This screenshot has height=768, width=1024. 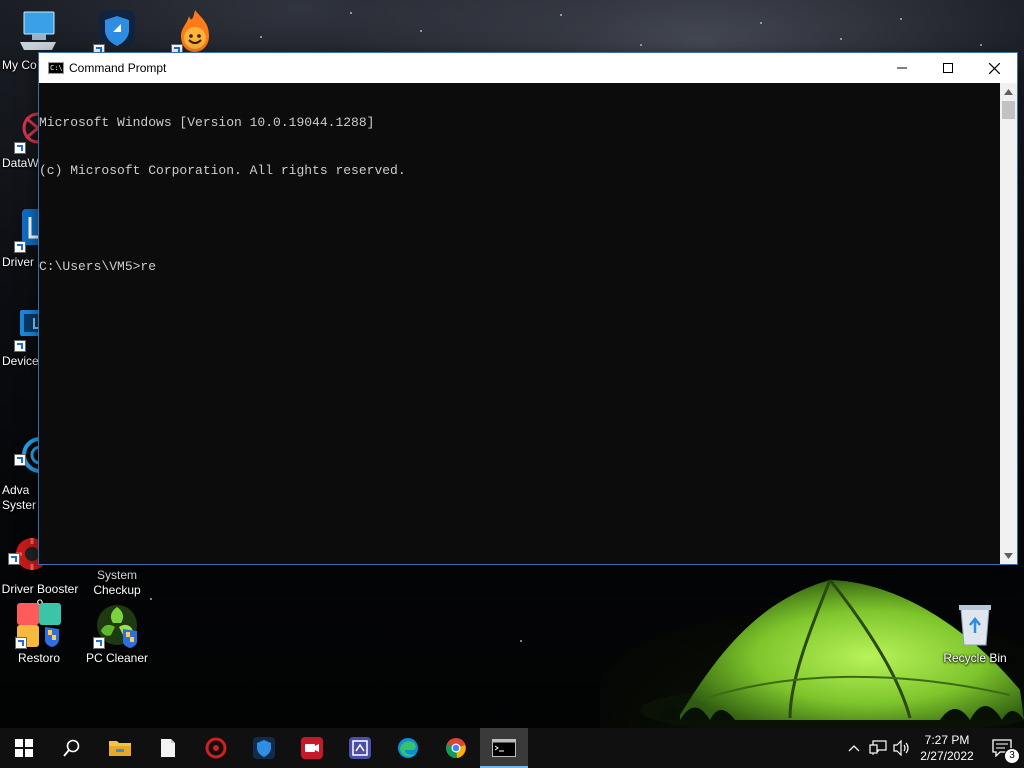 I want to click on search-icon, so click(x=71, y=748).